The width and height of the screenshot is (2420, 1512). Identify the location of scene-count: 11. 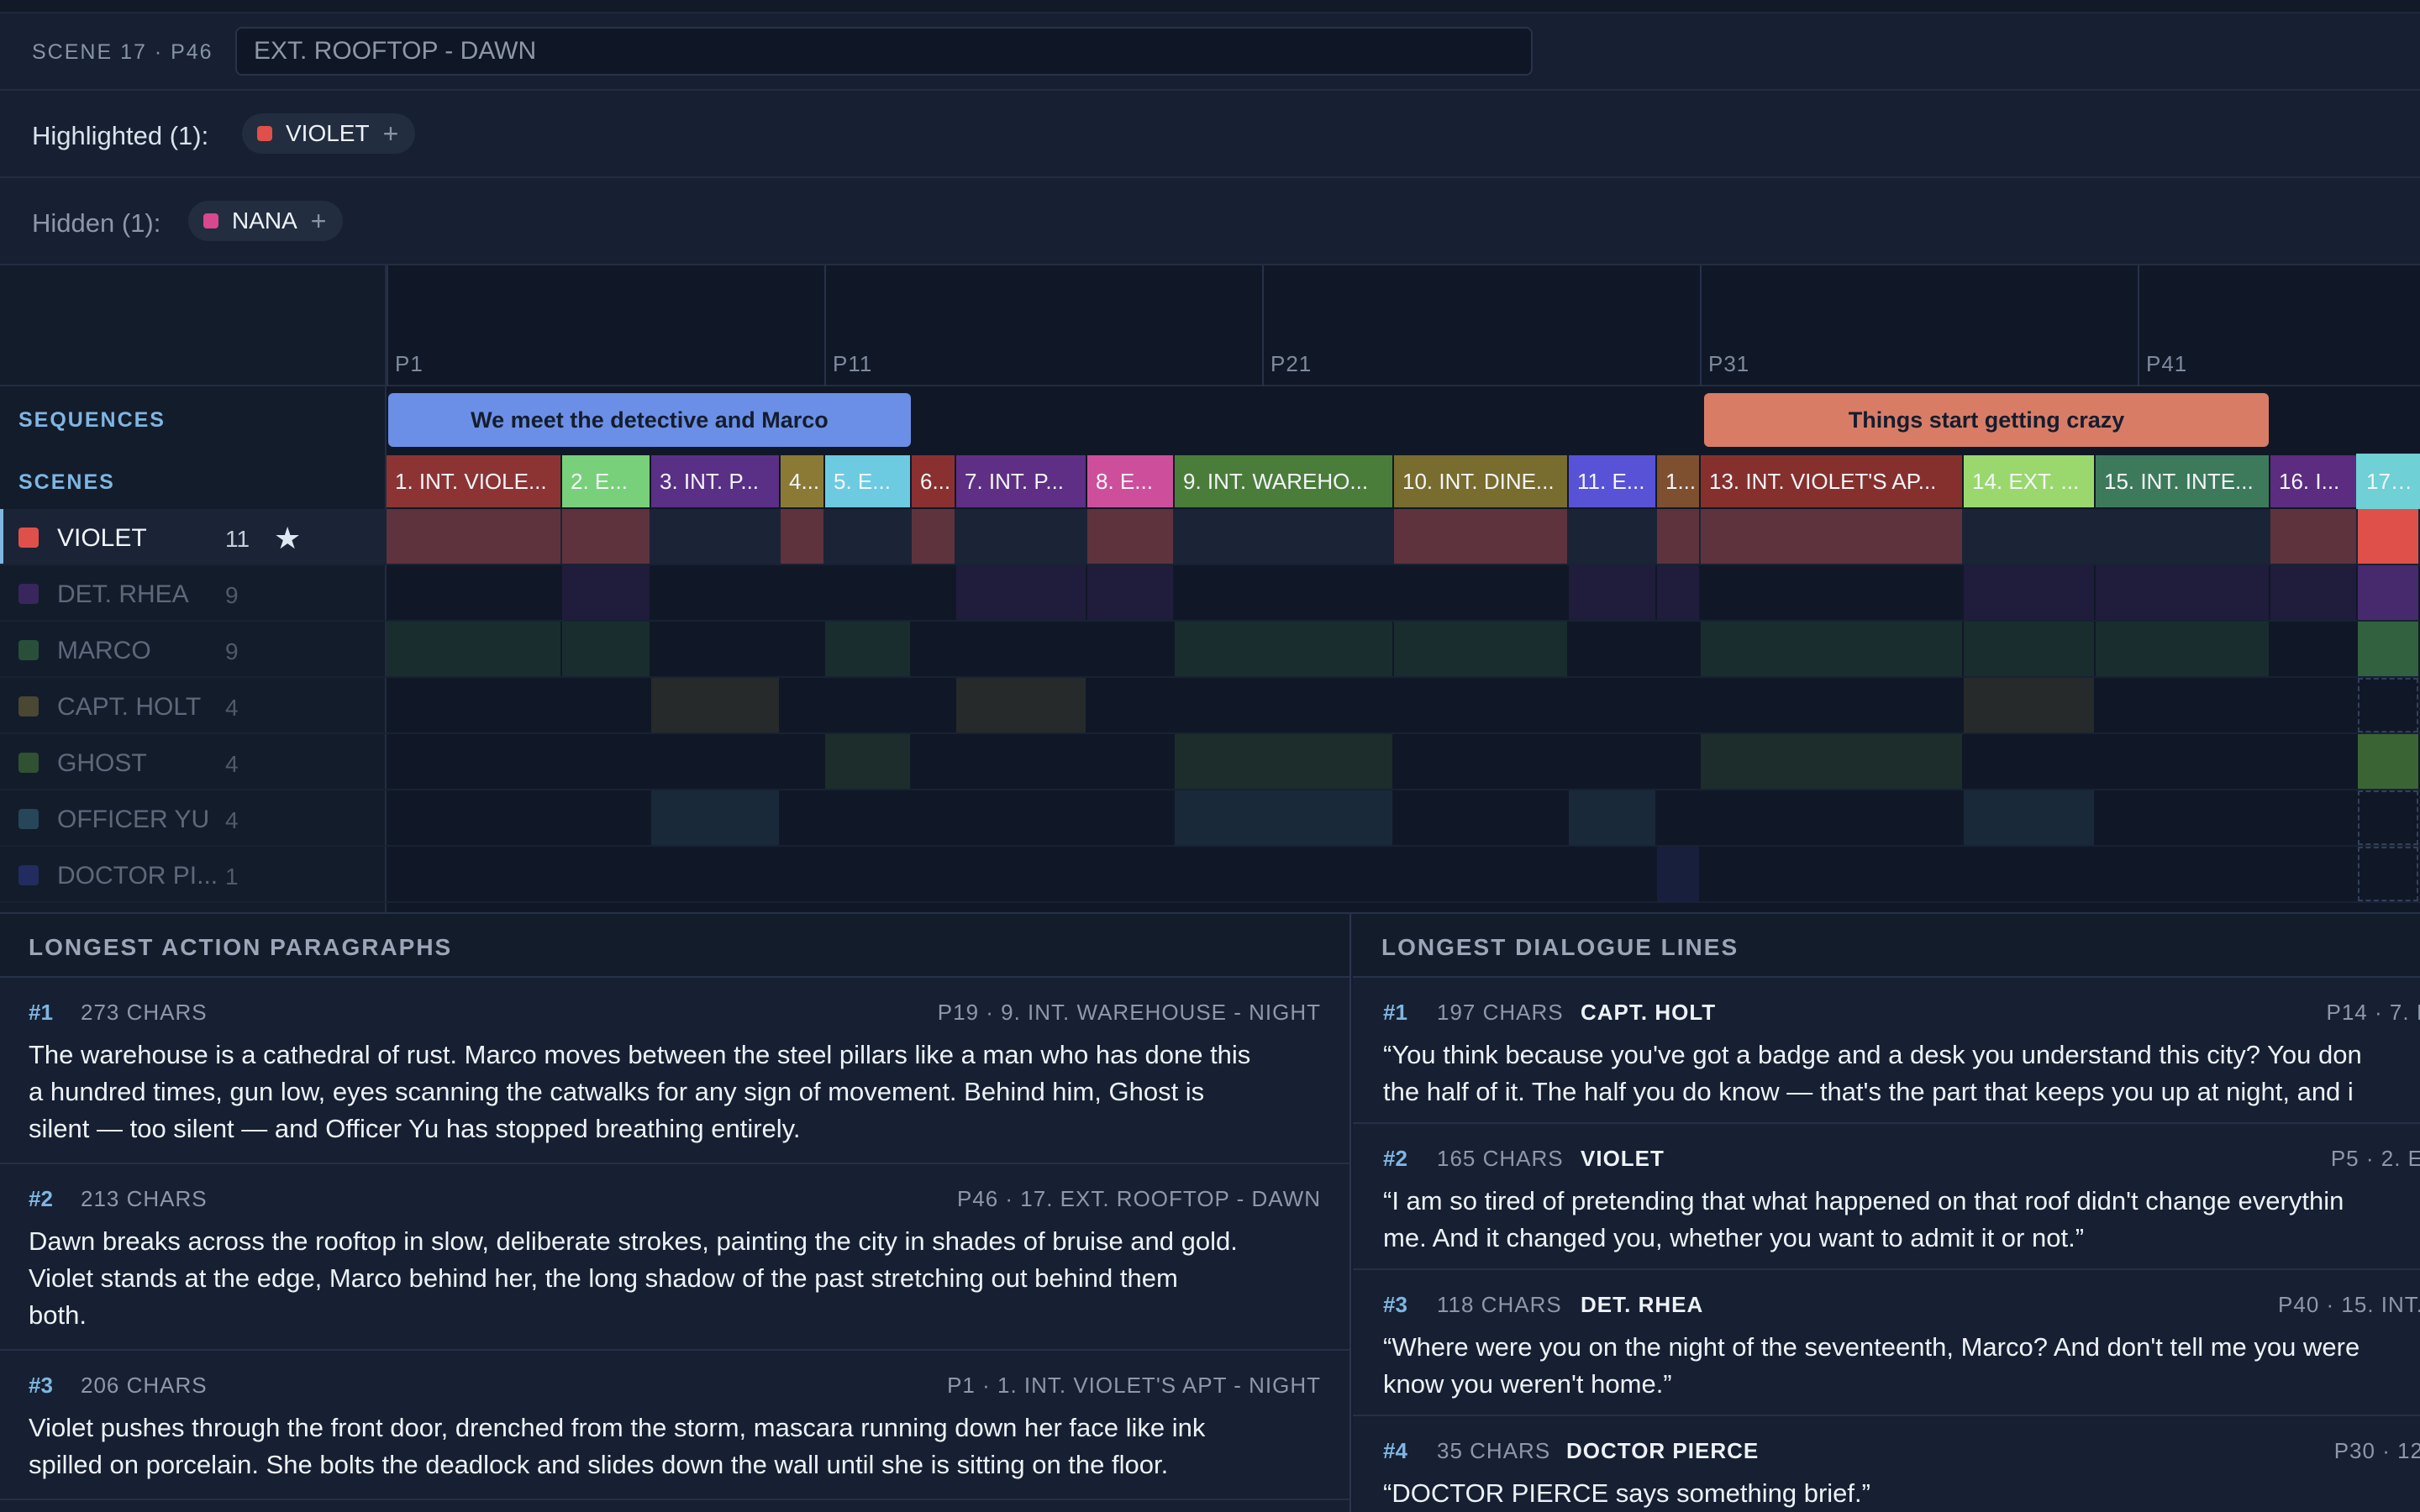
(238, 539).